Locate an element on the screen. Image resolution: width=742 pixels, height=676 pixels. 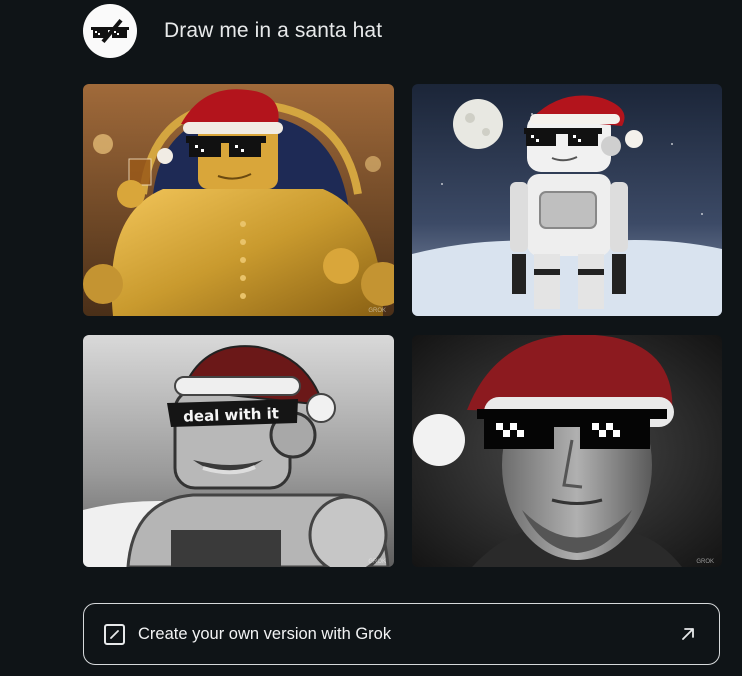
man-santa-hat-sunglasses-image: GROK is located at coordinates (567, 451).